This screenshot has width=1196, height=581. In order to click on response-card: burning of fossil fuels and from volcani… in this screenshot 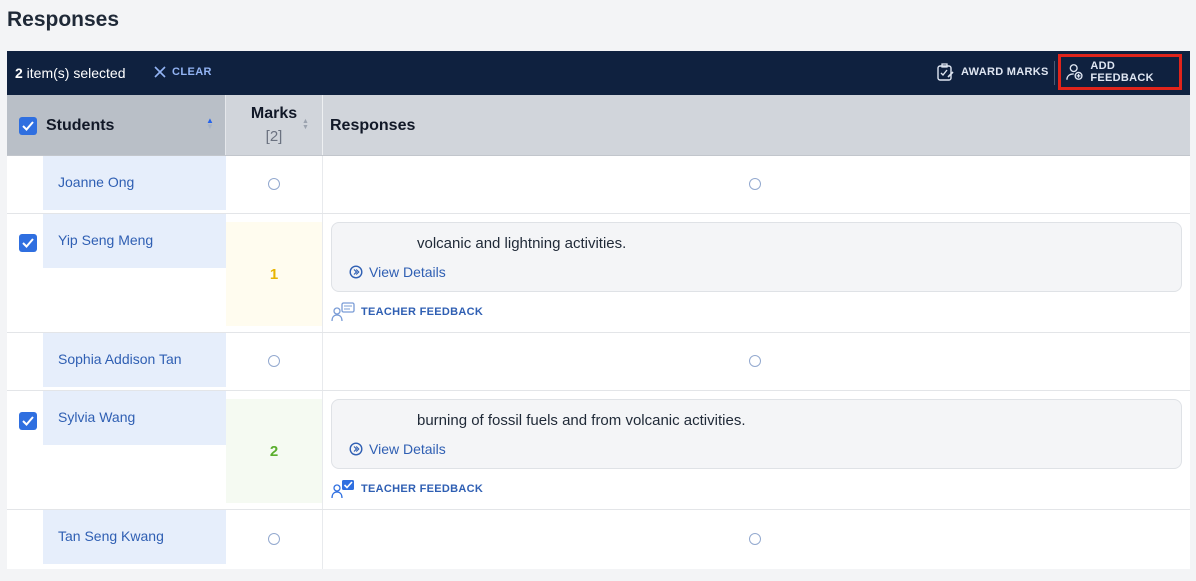, I will do `click(756, 434)`.